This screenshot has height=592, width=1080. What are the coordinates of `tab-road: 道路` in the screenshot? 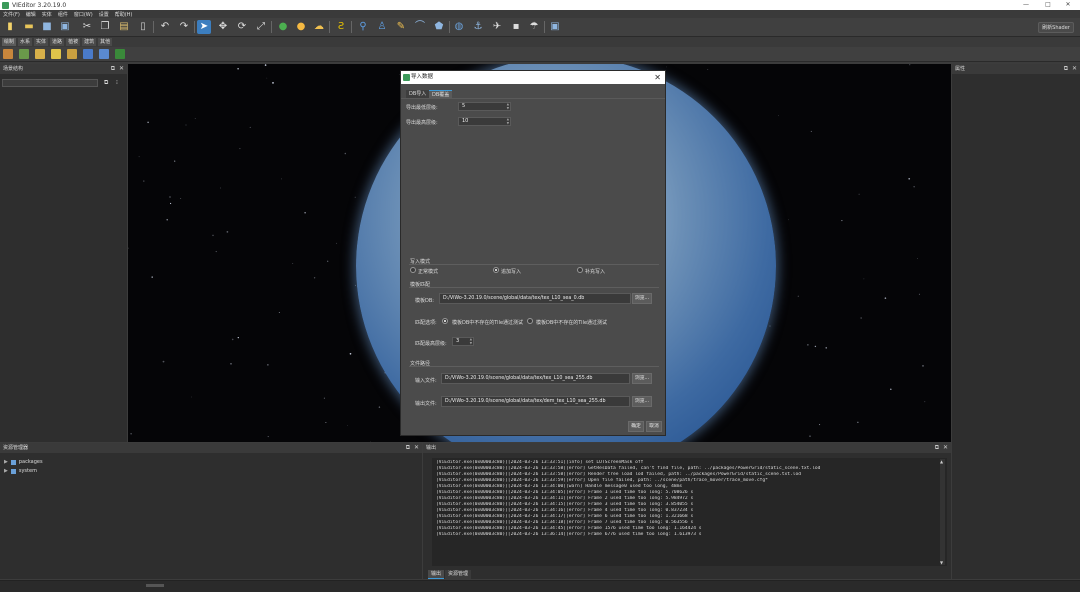 It's located at (57, 42).